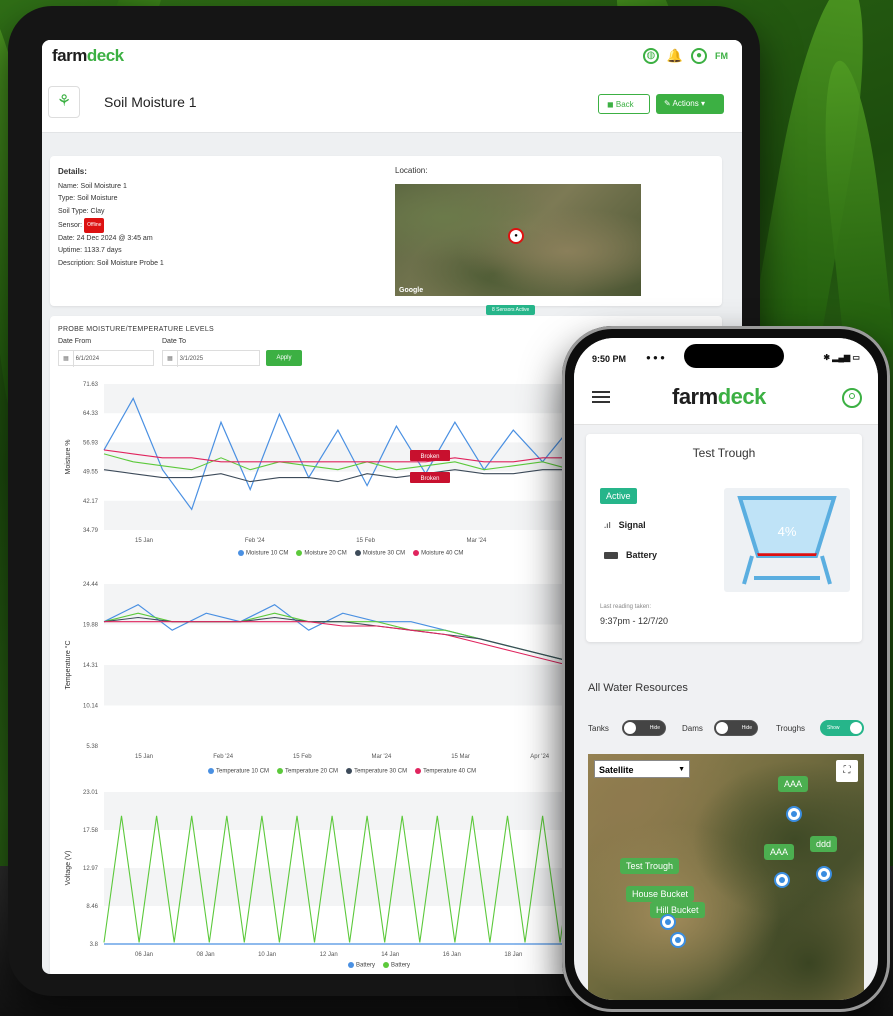 The width and height of the screenshot is (893, 1016). Describe the element at coordinates (411, 290) in the screenshot. I see `map-attribution: Google` at that location.